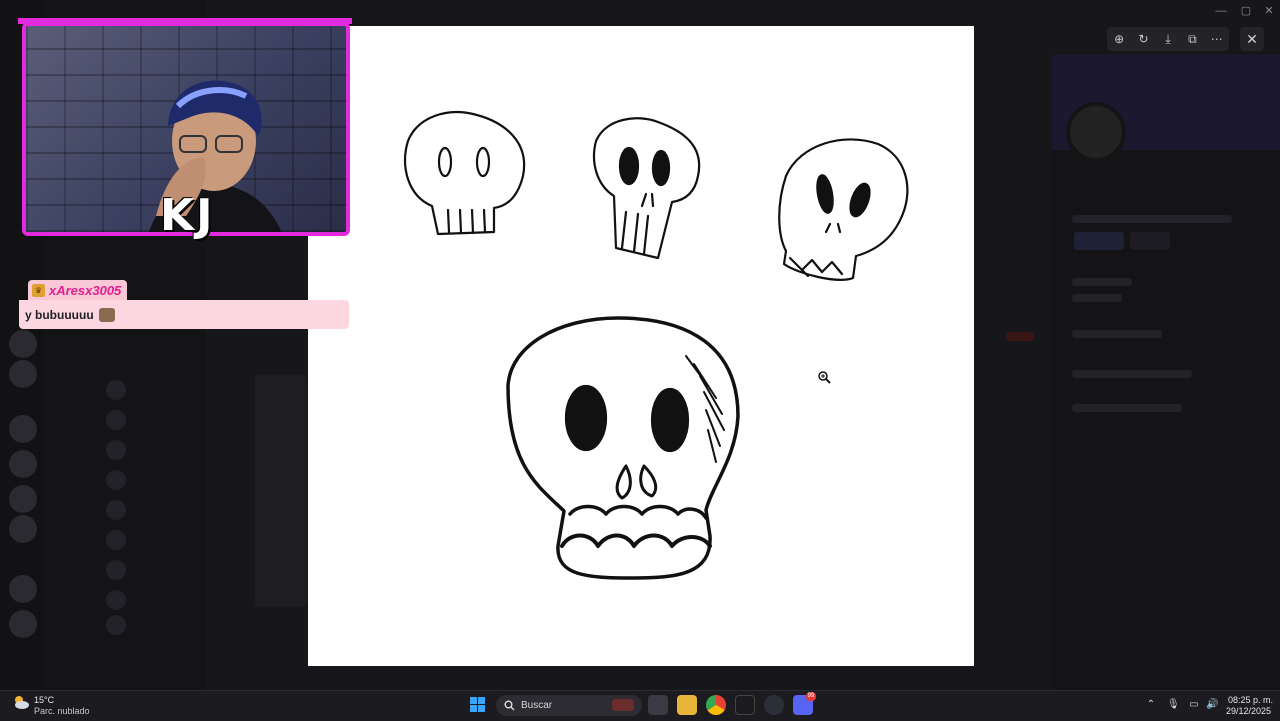  What do you see at coordinates (281, 491) in the screenshot?
I see `chat-attachment-preview` at bounding box center [281, 491].